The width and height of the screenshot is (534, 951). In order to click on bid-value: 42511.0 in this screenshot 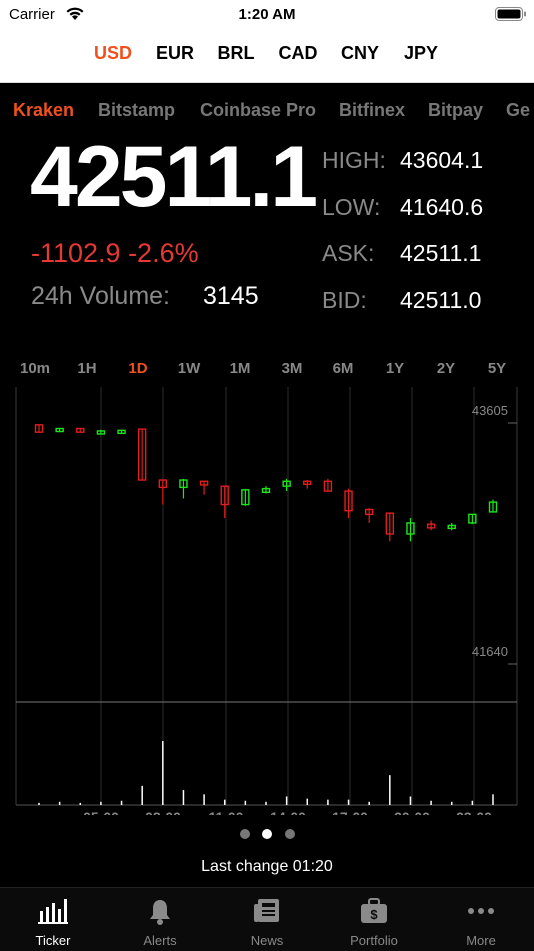, I will do `click(441, 300)`.